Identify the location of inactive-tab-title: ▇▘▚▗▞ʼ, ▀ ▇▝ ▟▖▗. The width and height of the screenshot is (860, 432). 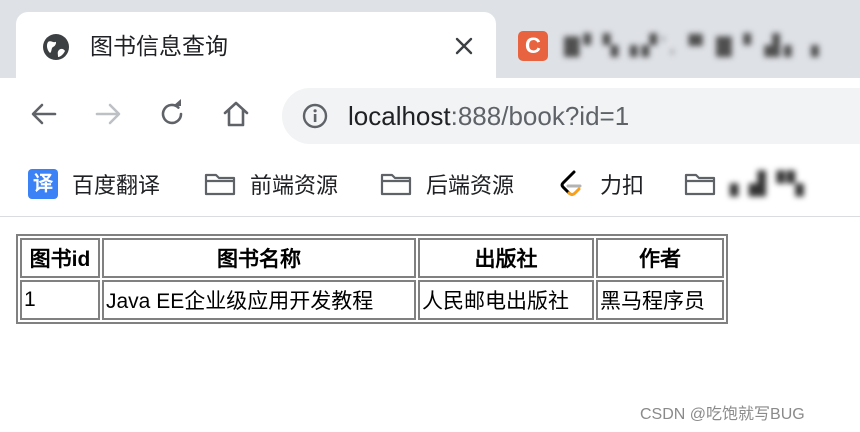
(693, 46).